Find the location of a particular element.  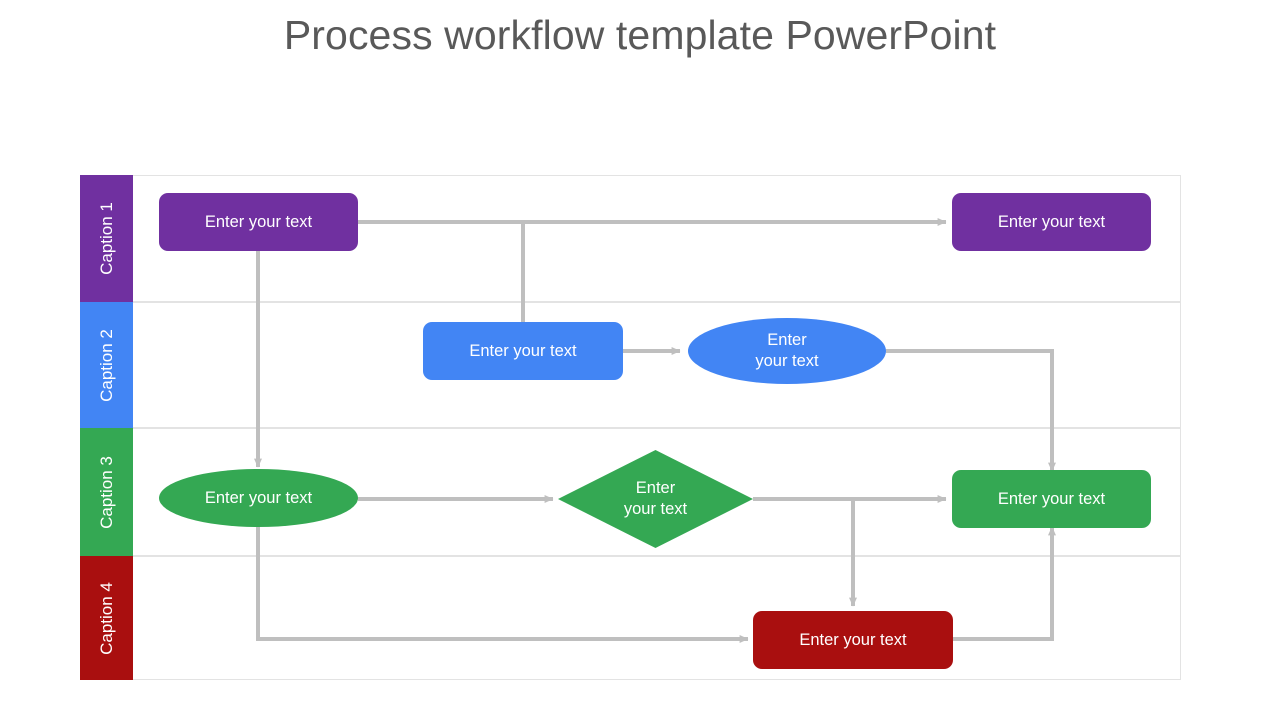

node-blue-process: Enter your text is located at coordinates (523, 351).